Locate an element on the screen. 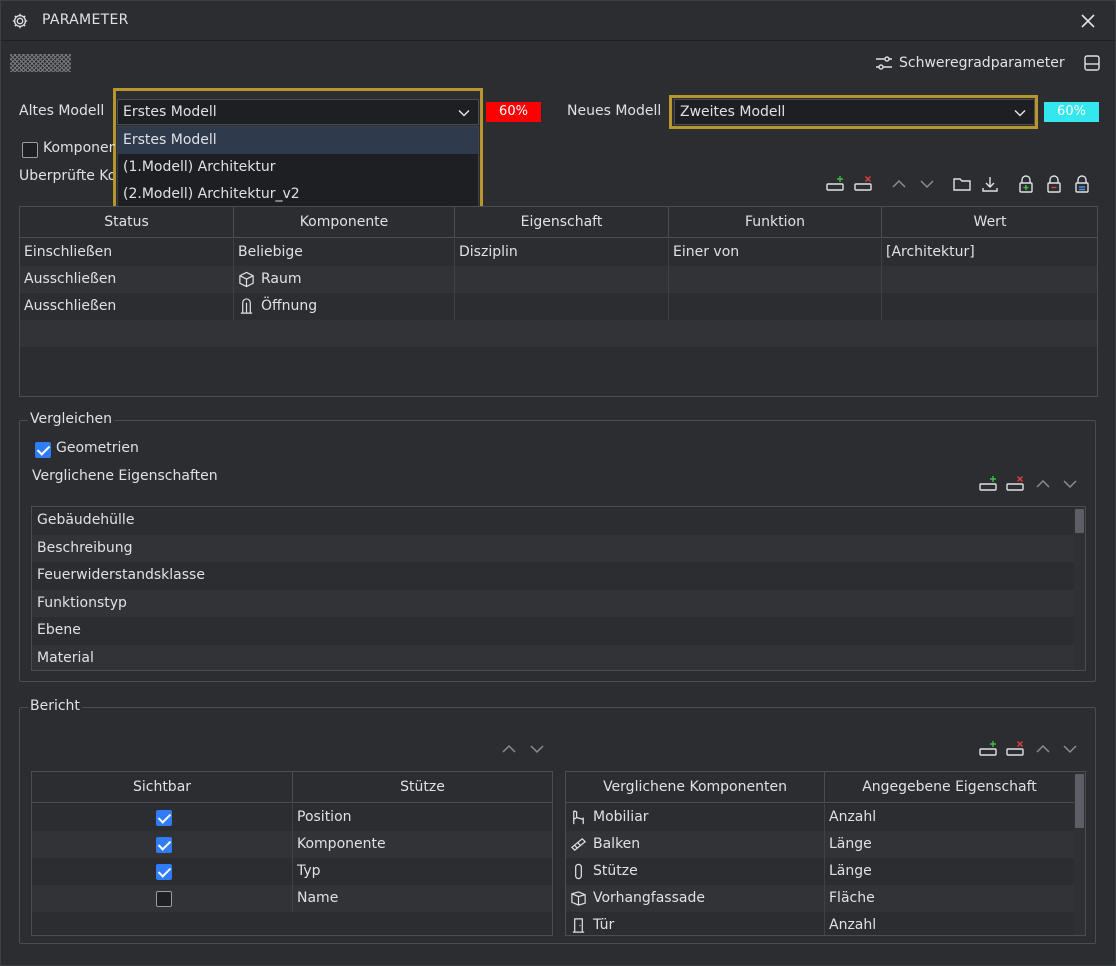  list-item: Funktionstyp is located at coordinates (558, 603).